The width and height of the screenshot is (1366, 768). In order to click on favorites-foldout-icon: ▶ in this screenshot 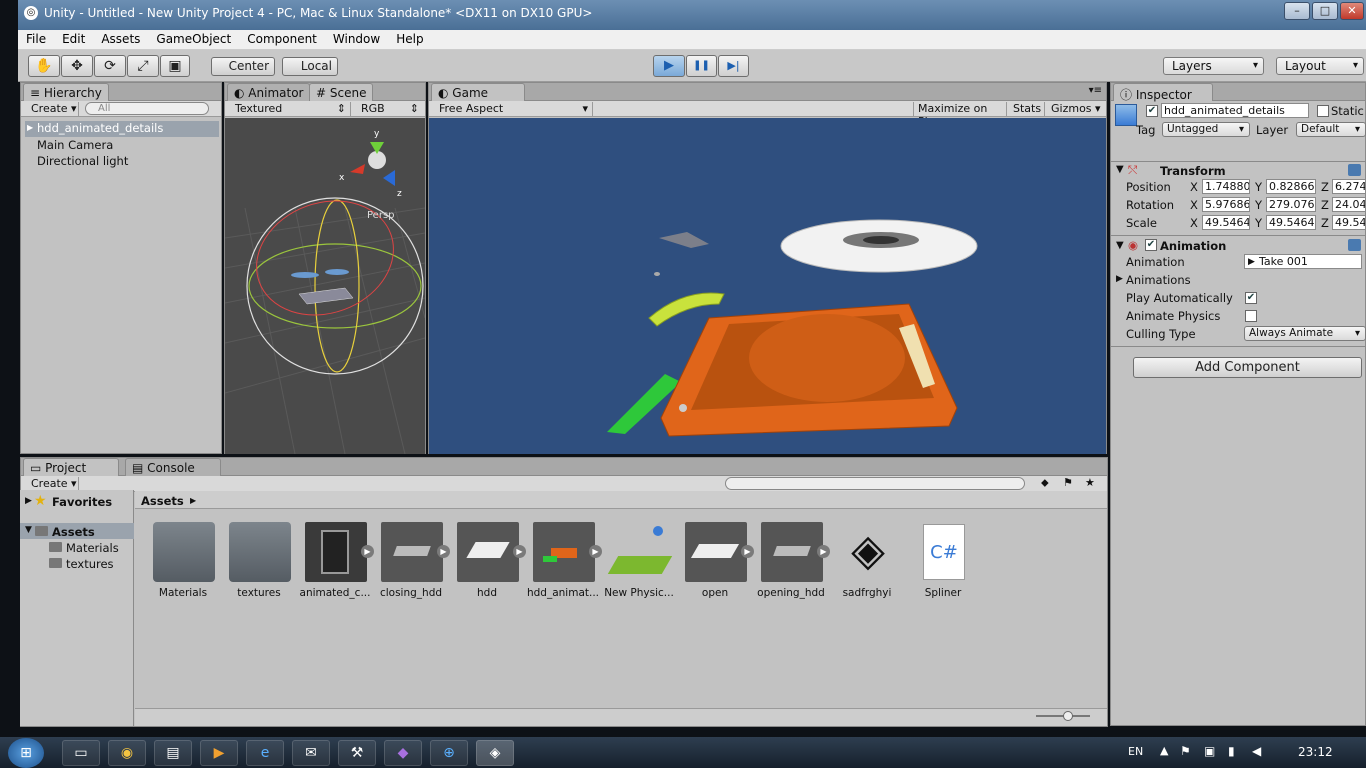, I will do `click(28, 501)`.